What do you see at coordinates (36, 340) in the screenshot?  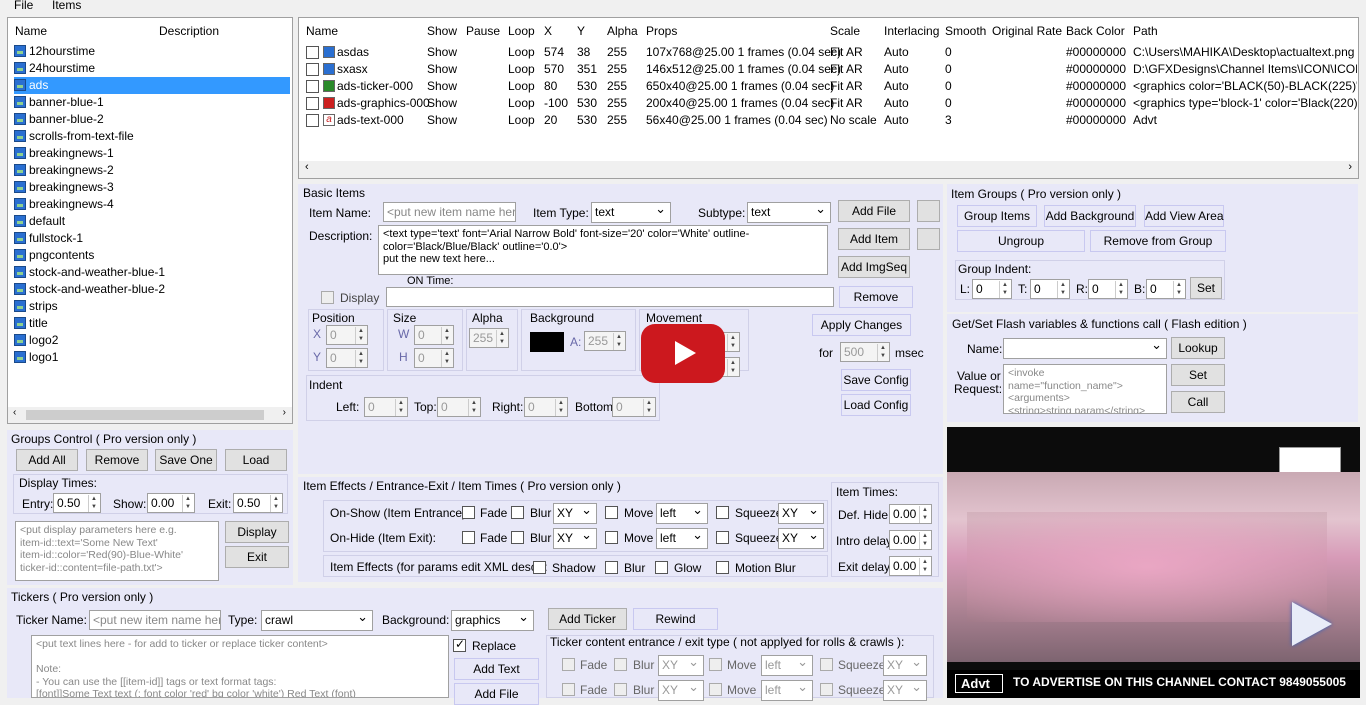 I see `tree-item: logo2` at bounding box center [36, 340].